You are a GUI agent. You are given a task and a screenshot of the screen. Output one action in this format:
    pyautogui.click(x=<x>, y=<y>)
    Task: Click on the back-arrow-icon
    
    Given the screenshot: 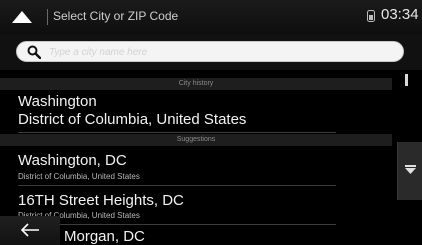 What is the action you would take?
    pyautogui.click(x=29, y=230)
    